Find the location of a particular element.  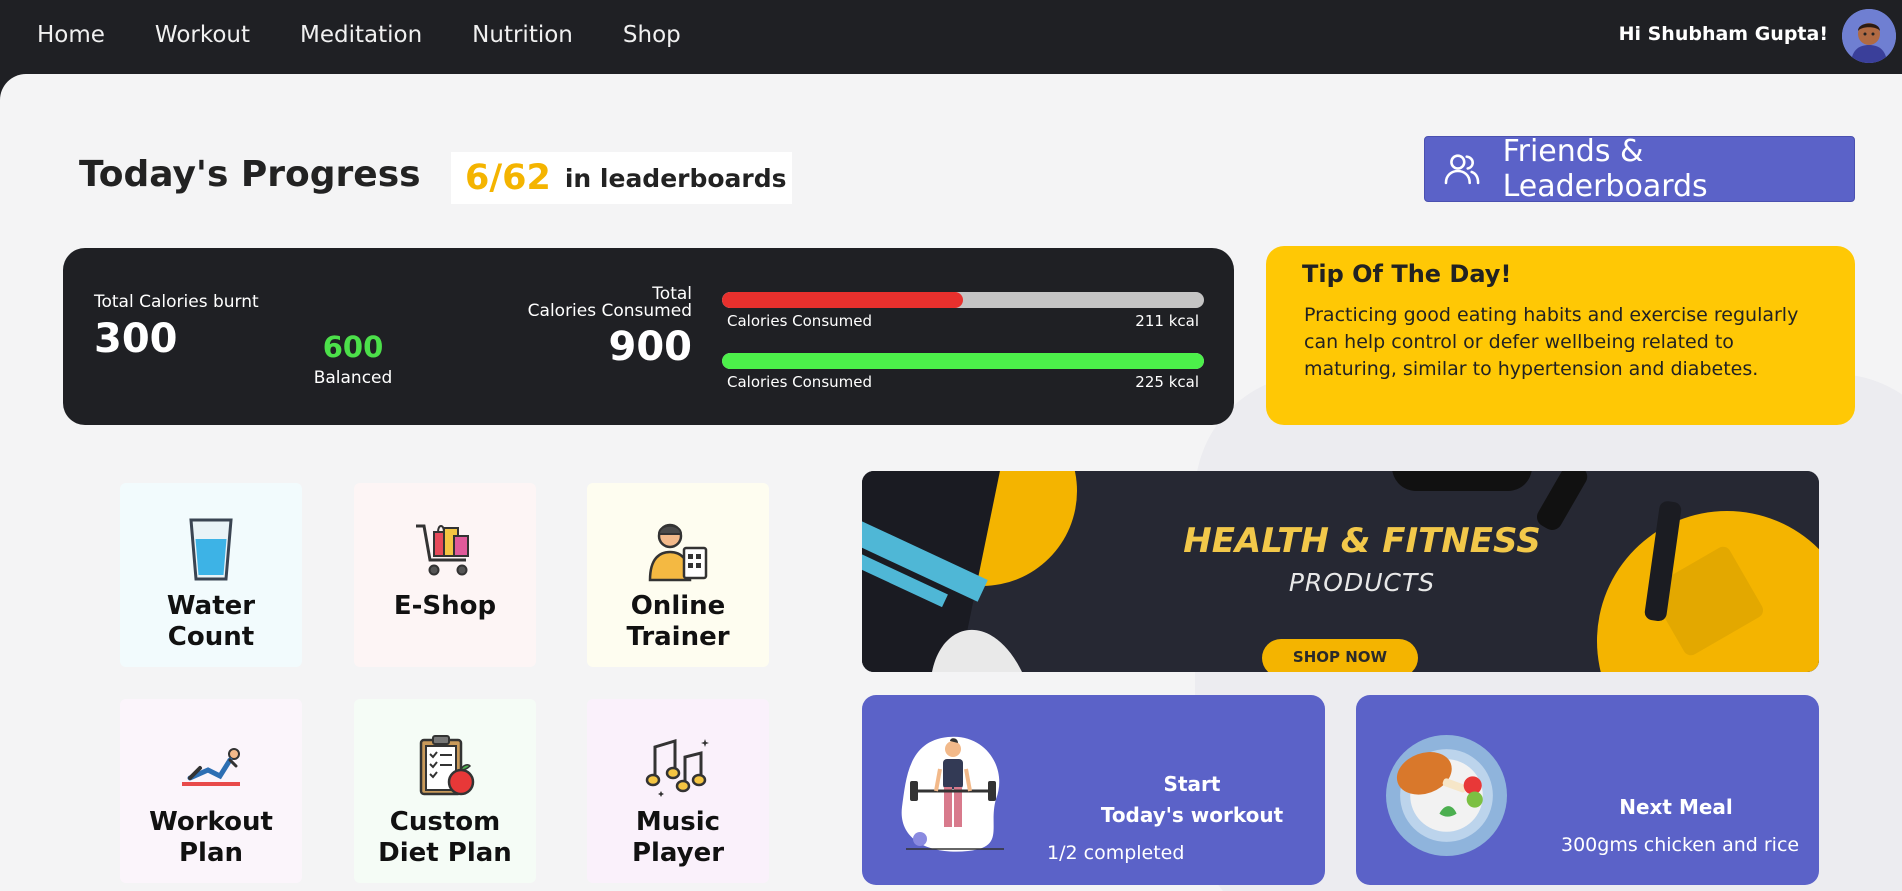

meal-plate-icon is located at coordinates (1446, 795).